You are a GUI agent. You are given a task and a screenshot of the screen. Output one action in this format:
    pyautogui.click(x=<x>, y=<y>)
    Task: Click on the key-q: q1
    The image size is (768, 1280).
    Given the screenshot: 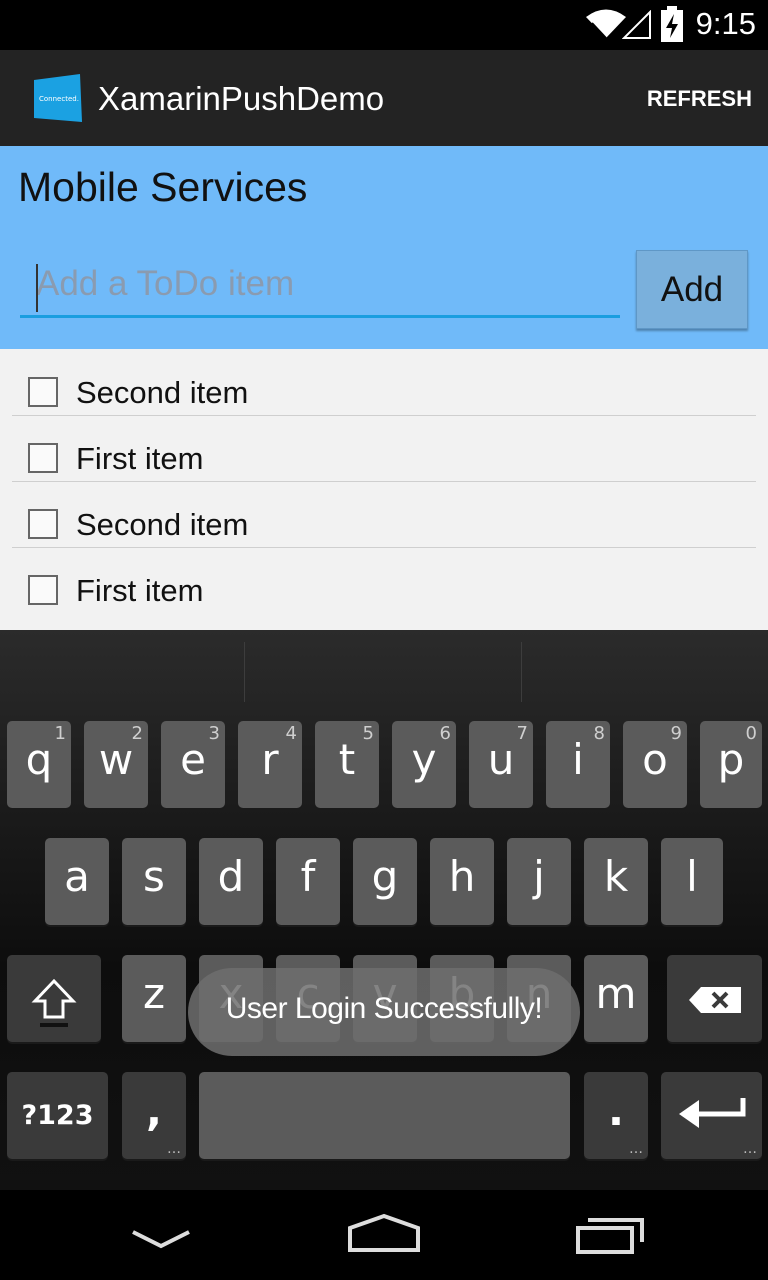 What is the action you would take?
    pyautogui.click(x=39, y=764)
    